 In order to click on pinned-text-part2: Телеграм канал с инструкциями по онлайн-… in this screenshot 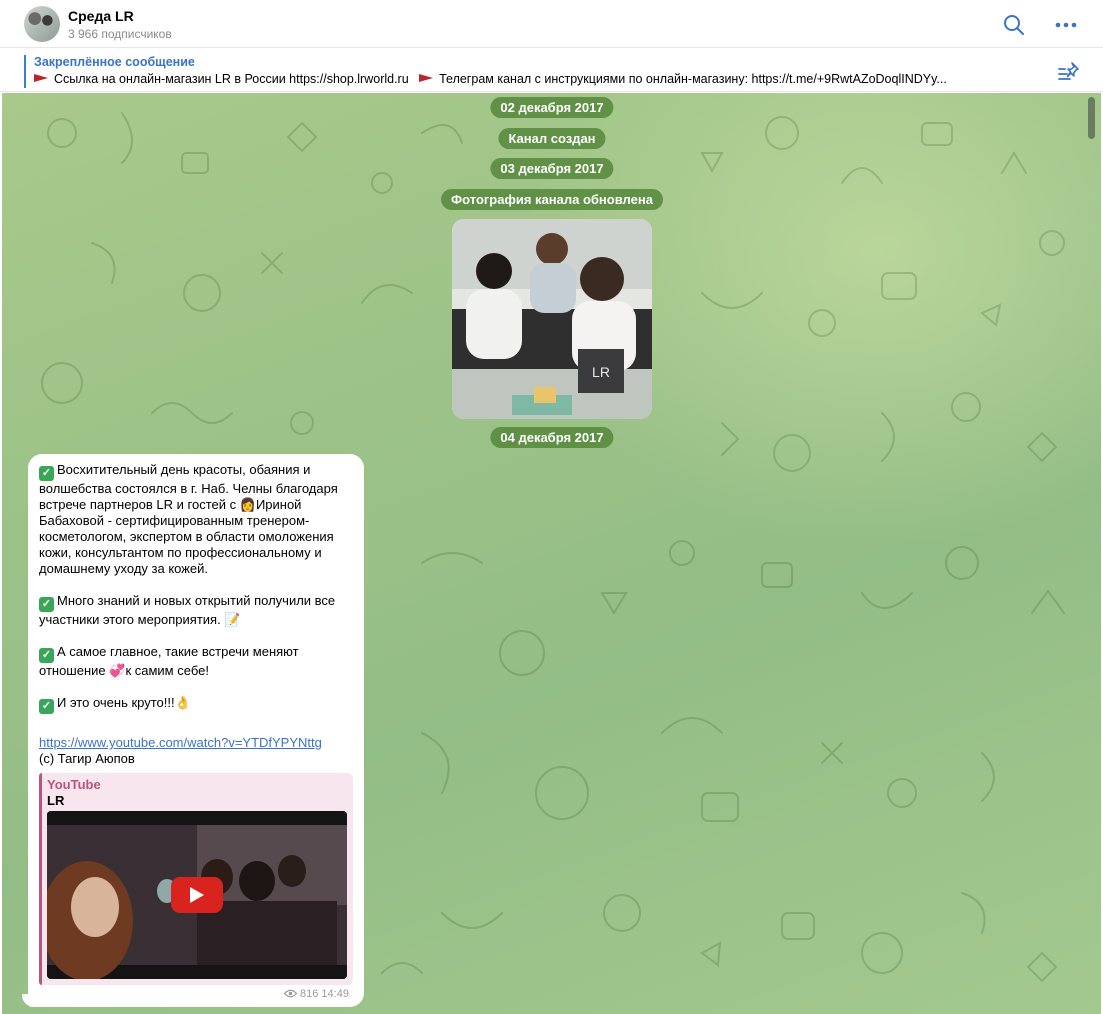, I will do `click(693, 79)`.